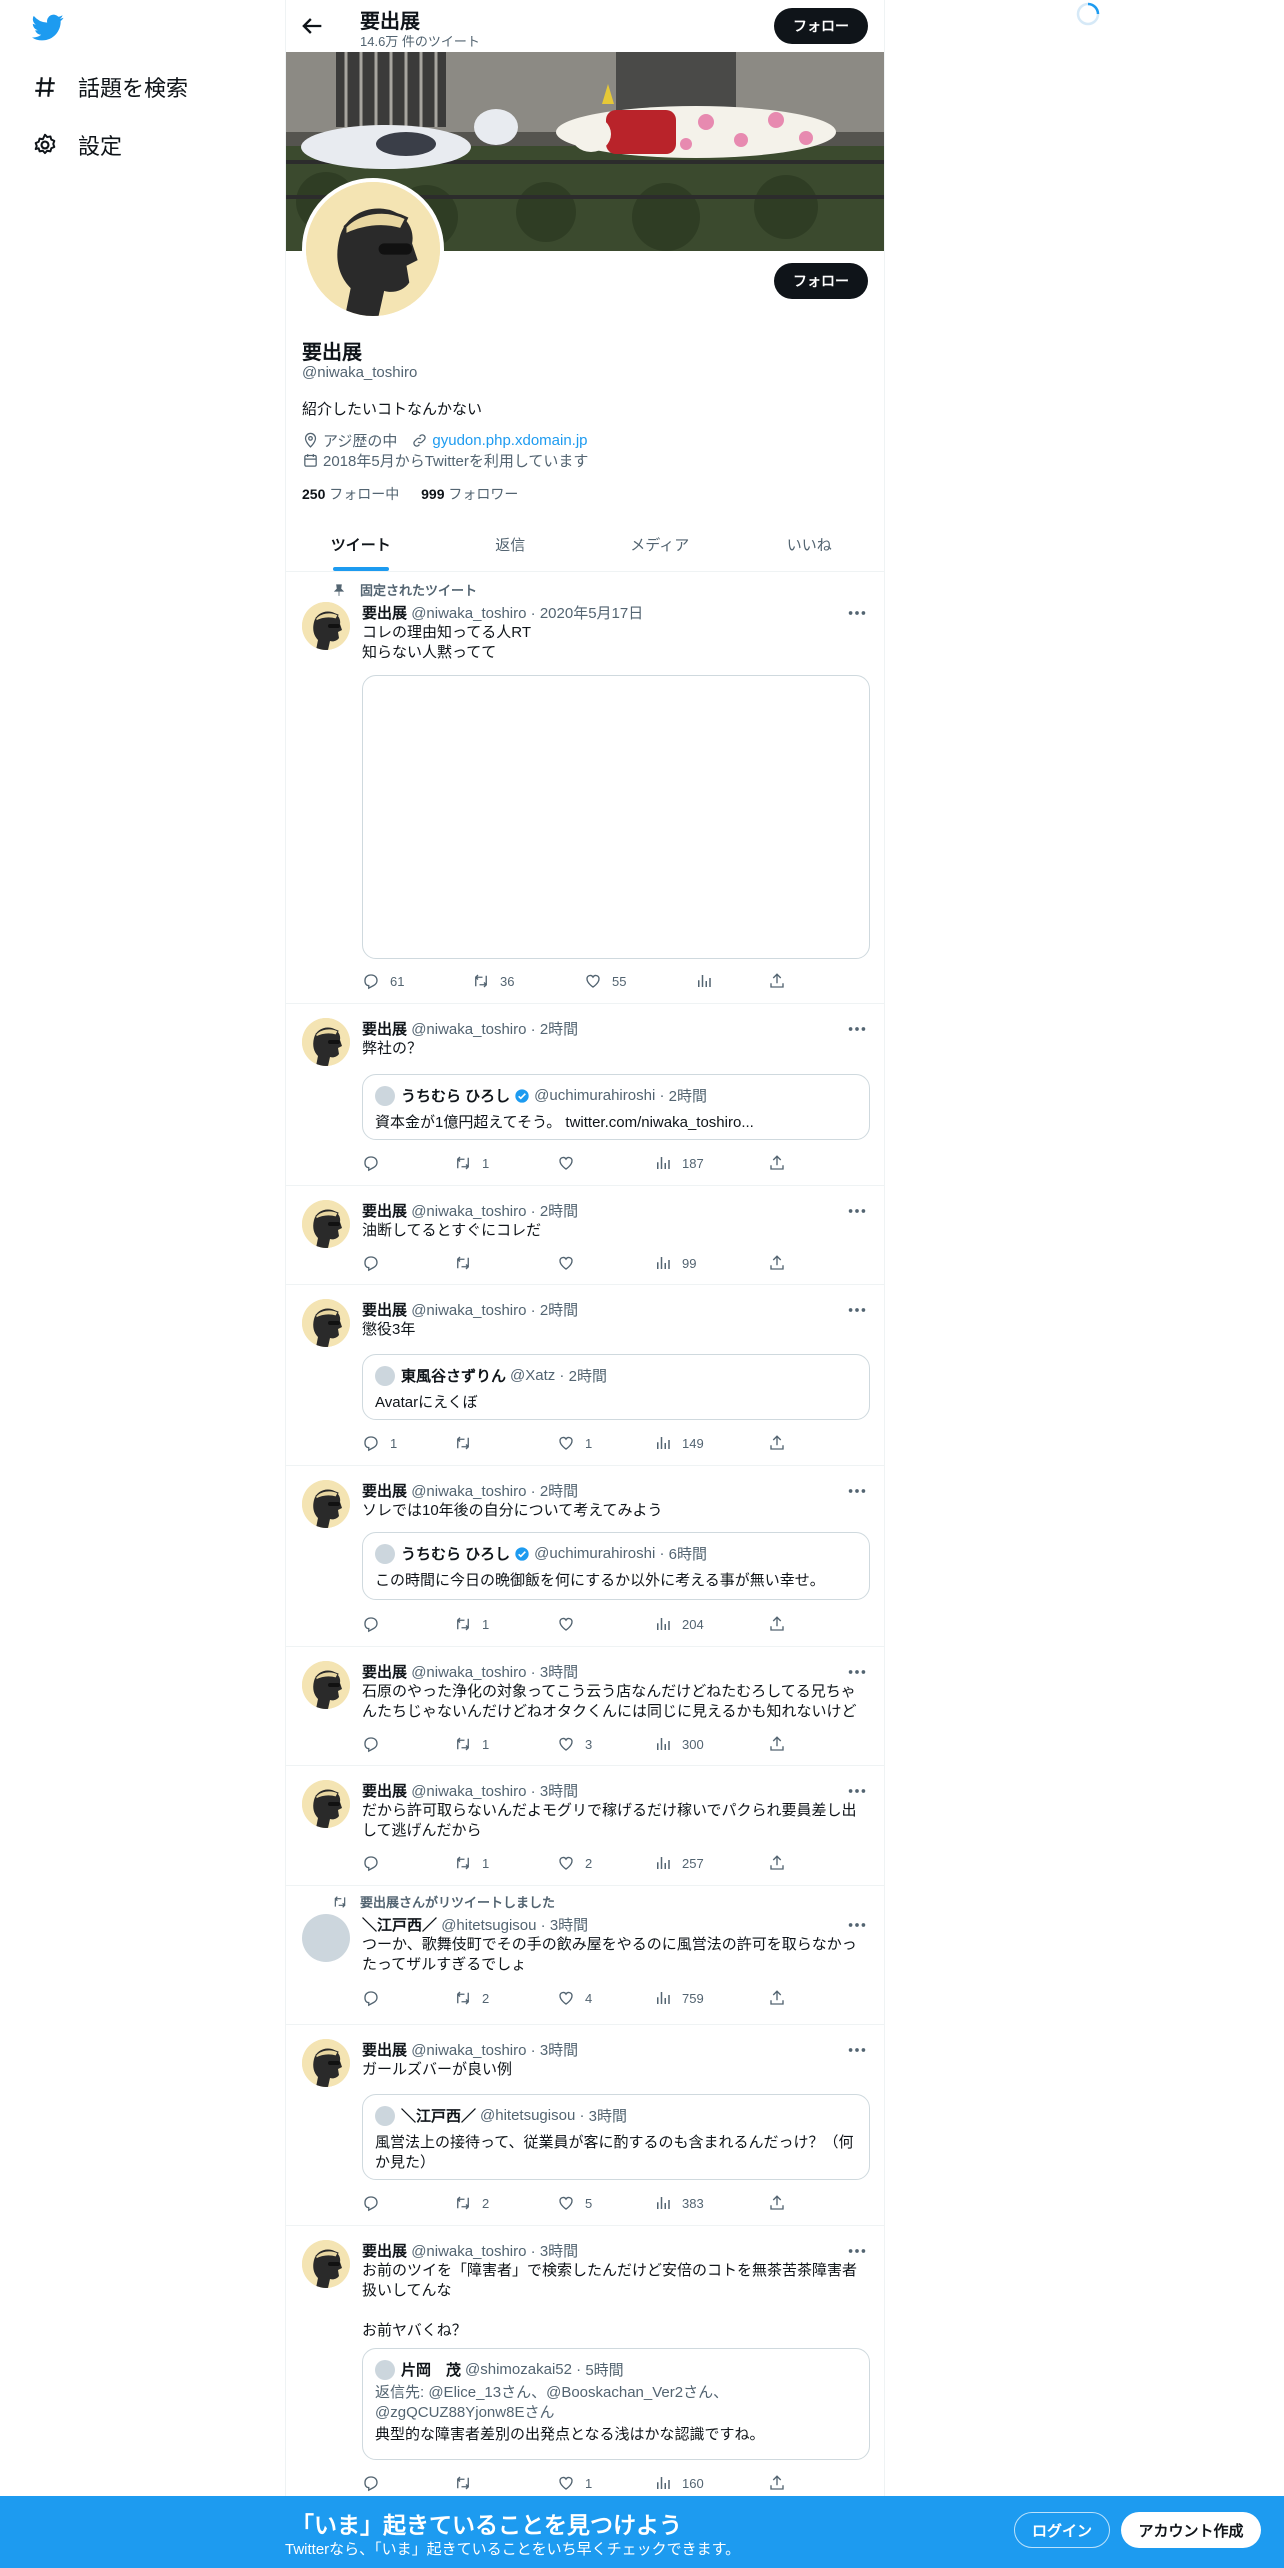 This screenshot has height=2568, width=1284. I want to click on twitter-logo-icon, so click(48, 28).